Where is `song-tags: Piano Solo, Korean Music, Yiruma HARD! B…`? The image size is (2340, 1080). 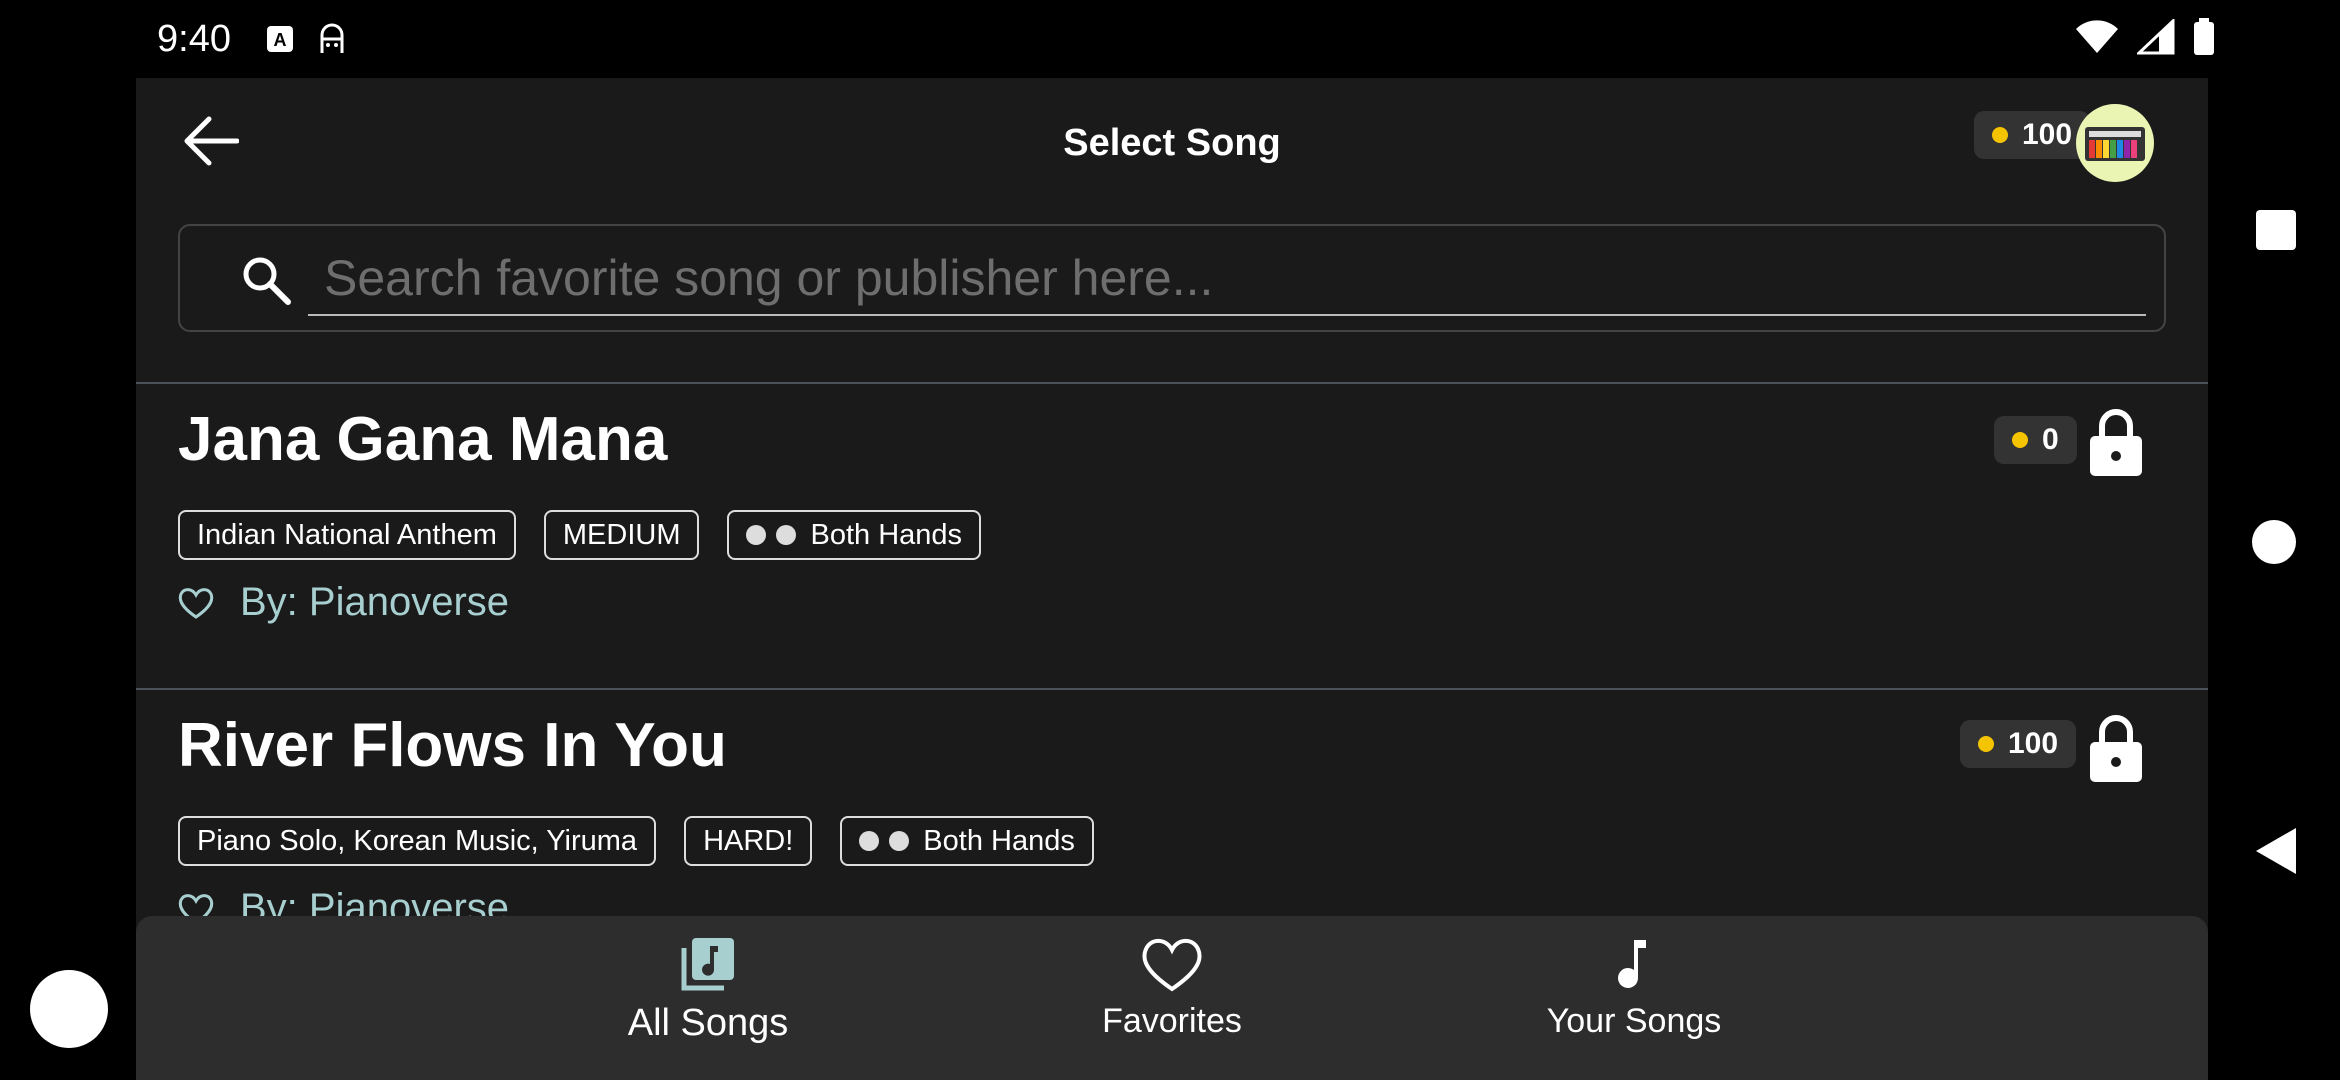
song-tags: Piano Solo, Korean Music, Yiruma HARD! B… is located at coordinates (636, 841).